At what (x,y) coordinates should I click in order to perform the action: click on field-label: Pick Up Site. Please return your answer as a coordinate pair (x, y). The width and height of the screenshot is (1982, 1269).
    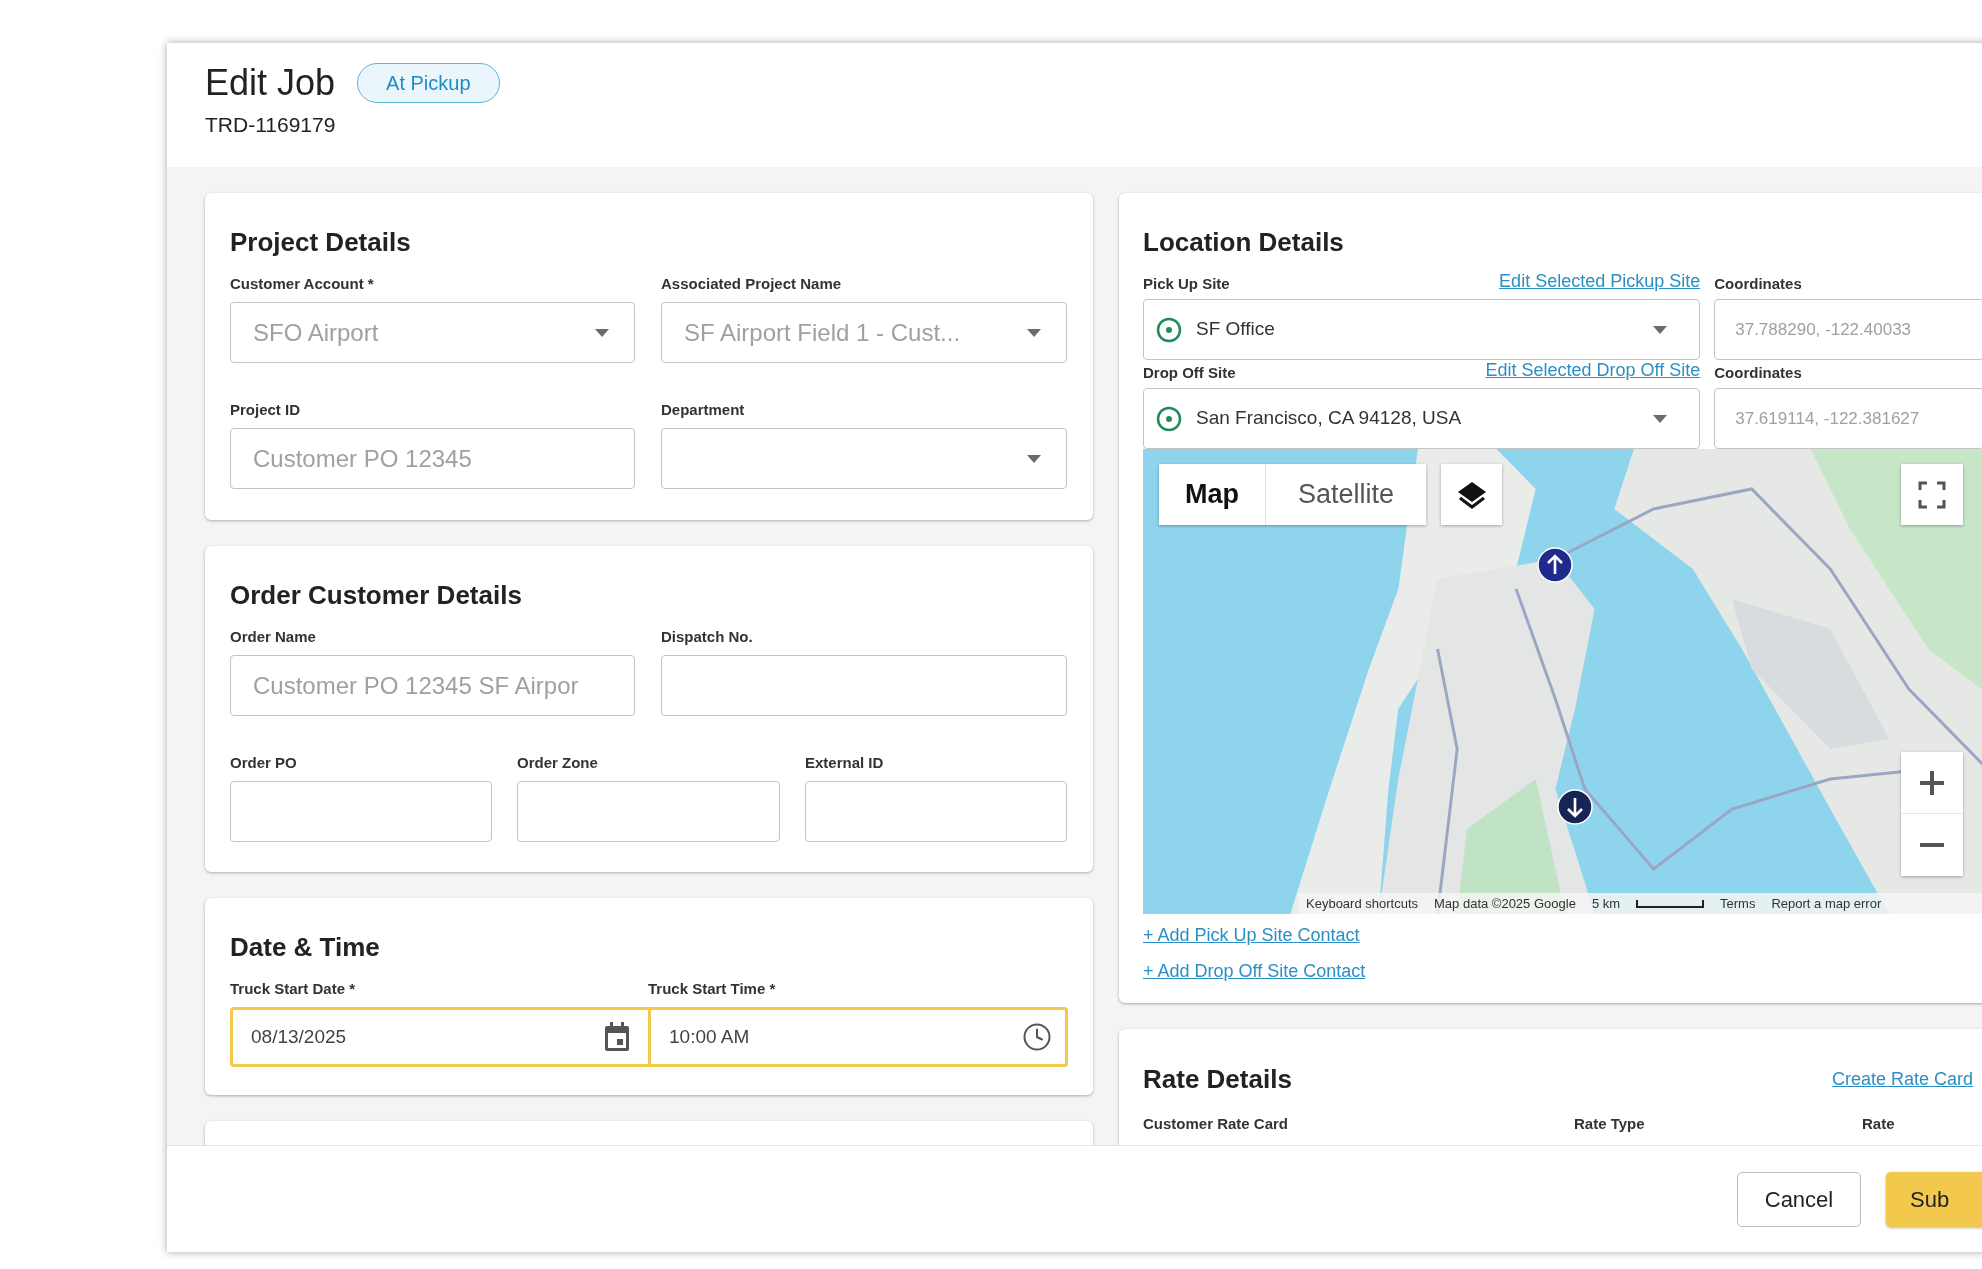
    Looking at the image, I should click on (1186, 283).